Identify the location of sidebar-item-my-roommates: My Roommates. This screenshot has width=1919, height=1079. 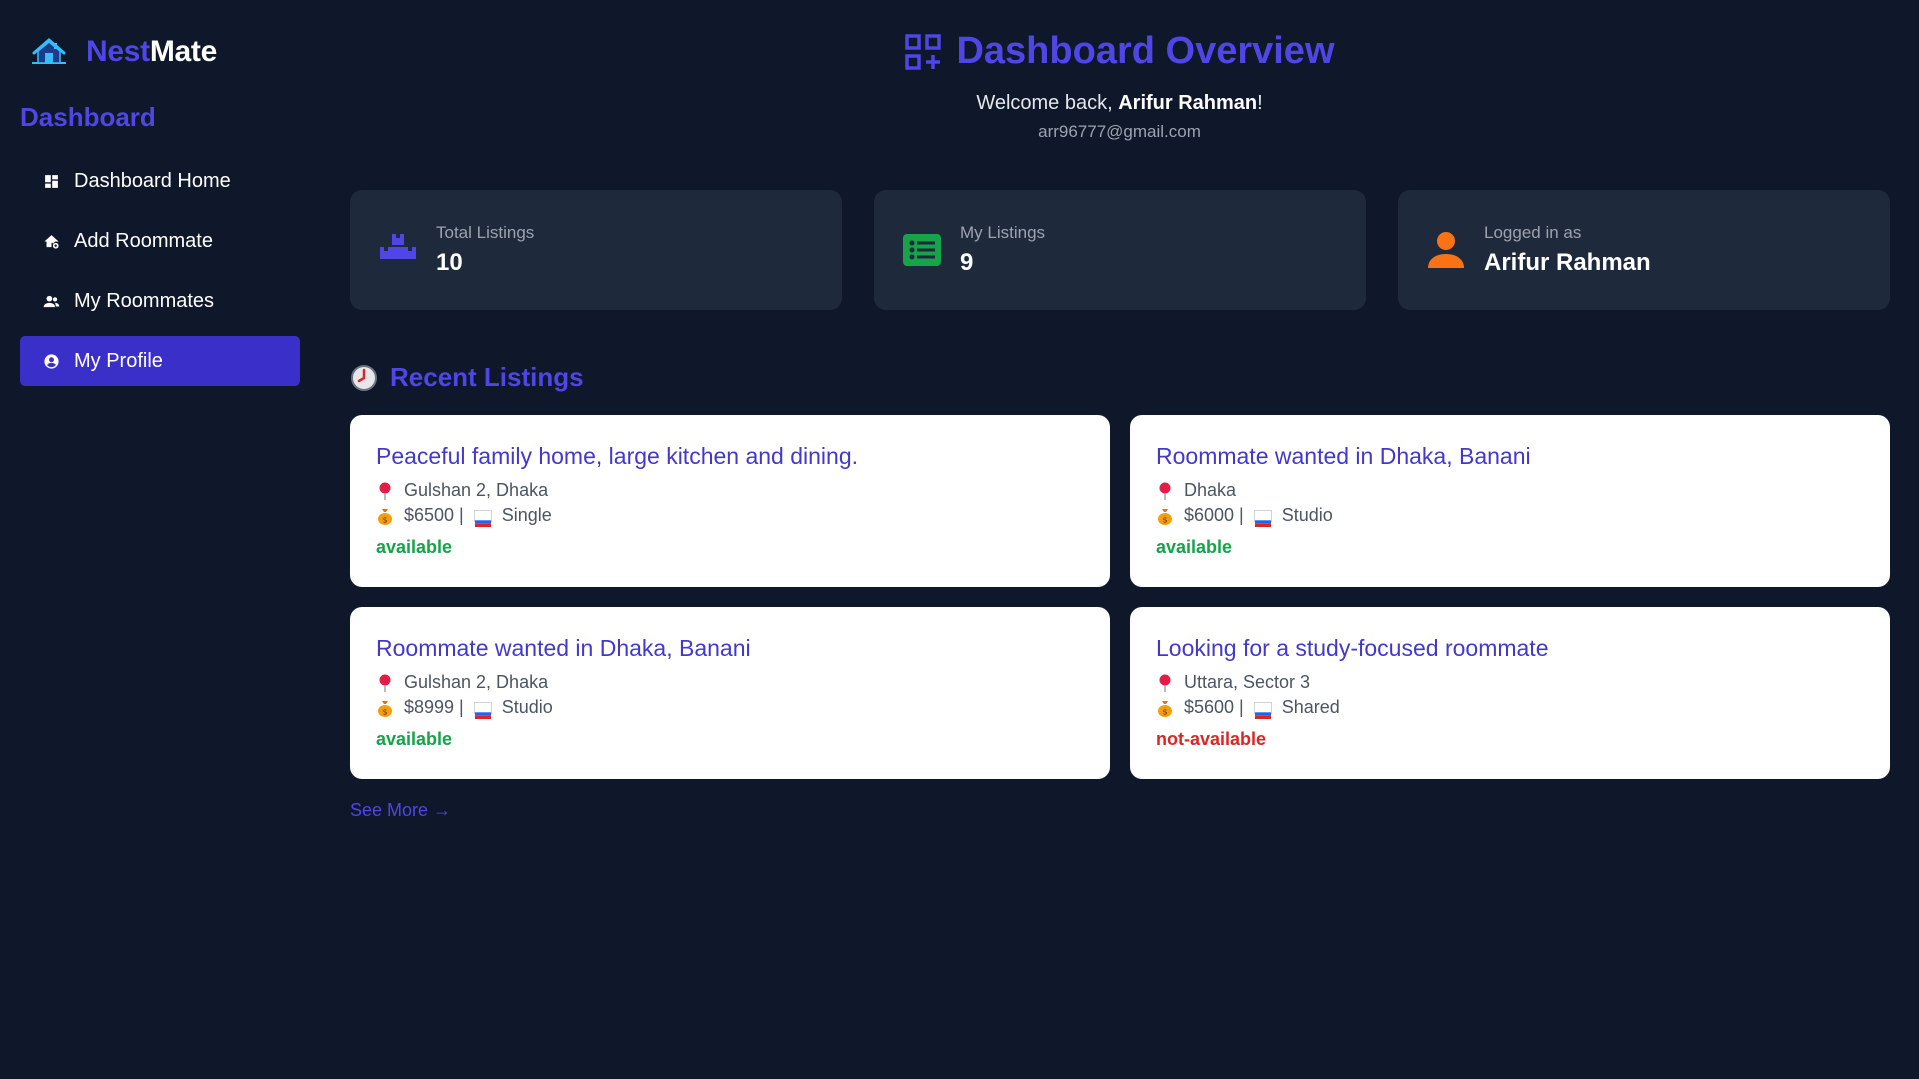
(160, 301).